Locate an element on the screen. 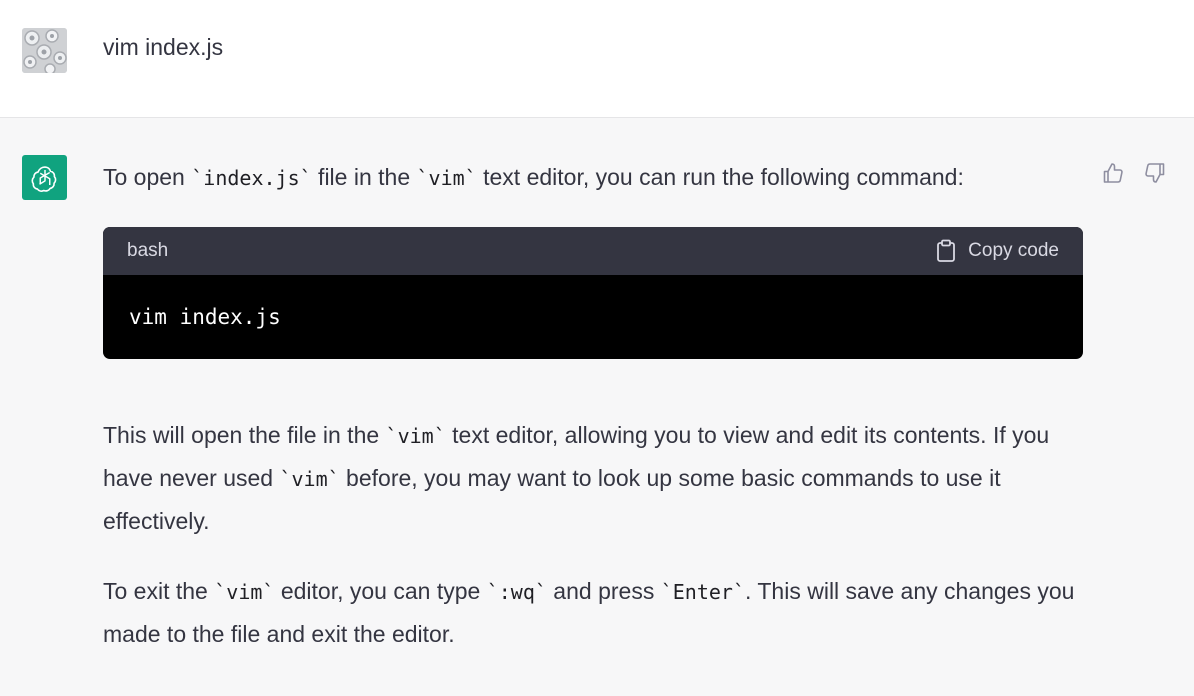 The width and height of the screenshot is (1194, 696). inline-code-wq: `:wq` is located at coordinates (516, 592).